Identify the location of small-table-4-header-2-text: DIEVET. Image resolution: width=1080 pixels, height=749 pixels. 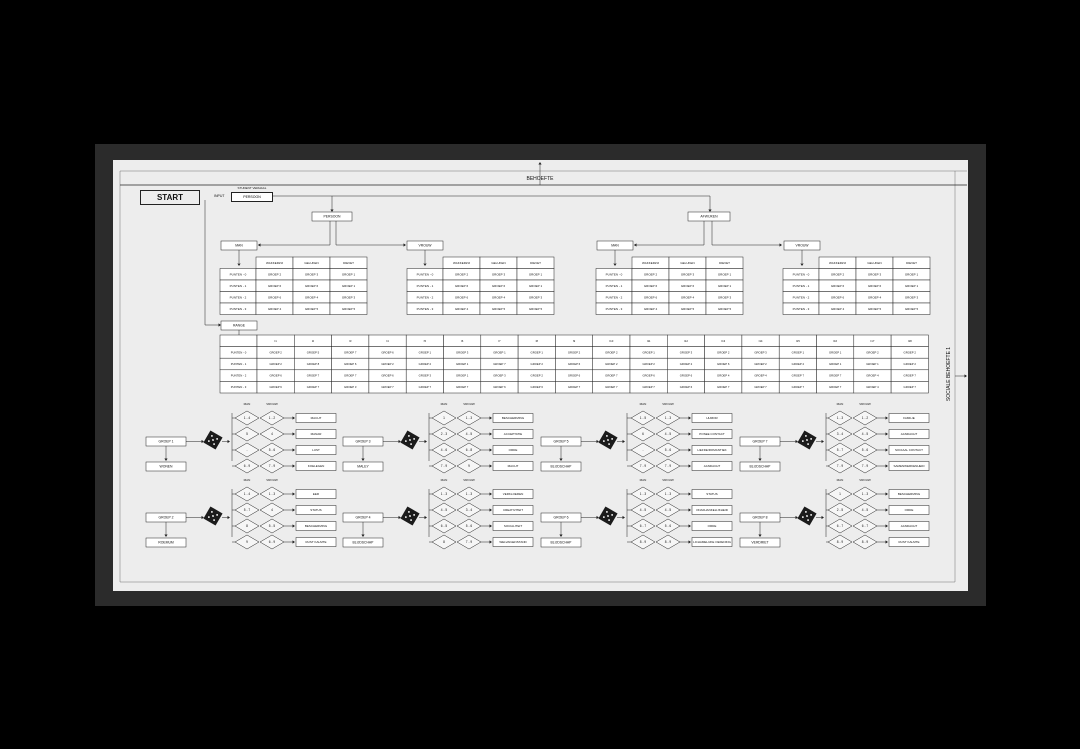
(911, 263).